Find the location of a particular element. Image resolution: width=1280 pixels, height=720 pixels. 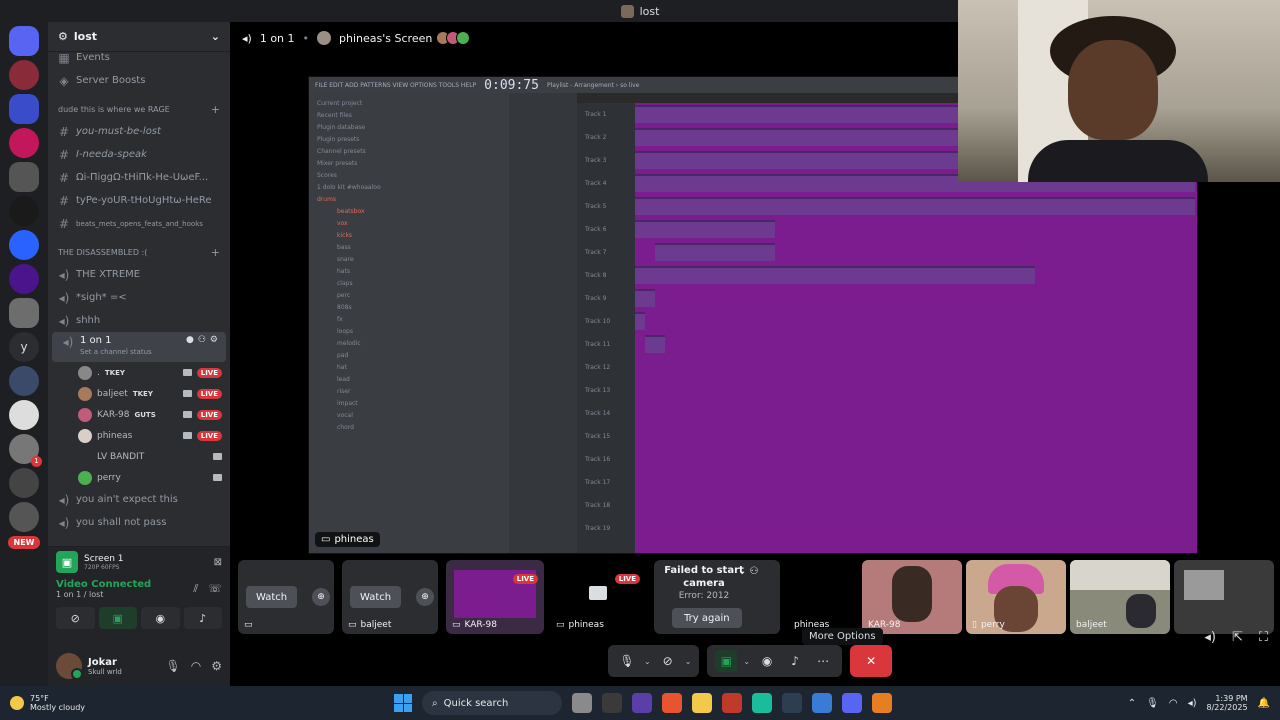

camera-tile: ▯ perry is located at coordinates (1016, 597).